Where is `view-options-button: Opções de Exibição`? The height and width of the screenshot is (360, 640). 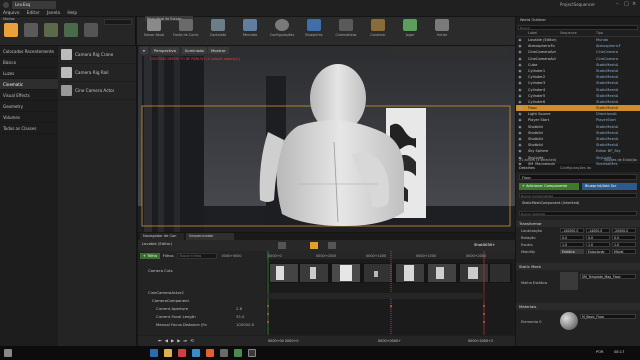
view-options-button: Opções de Exibição is located at coordinates (620, 161).